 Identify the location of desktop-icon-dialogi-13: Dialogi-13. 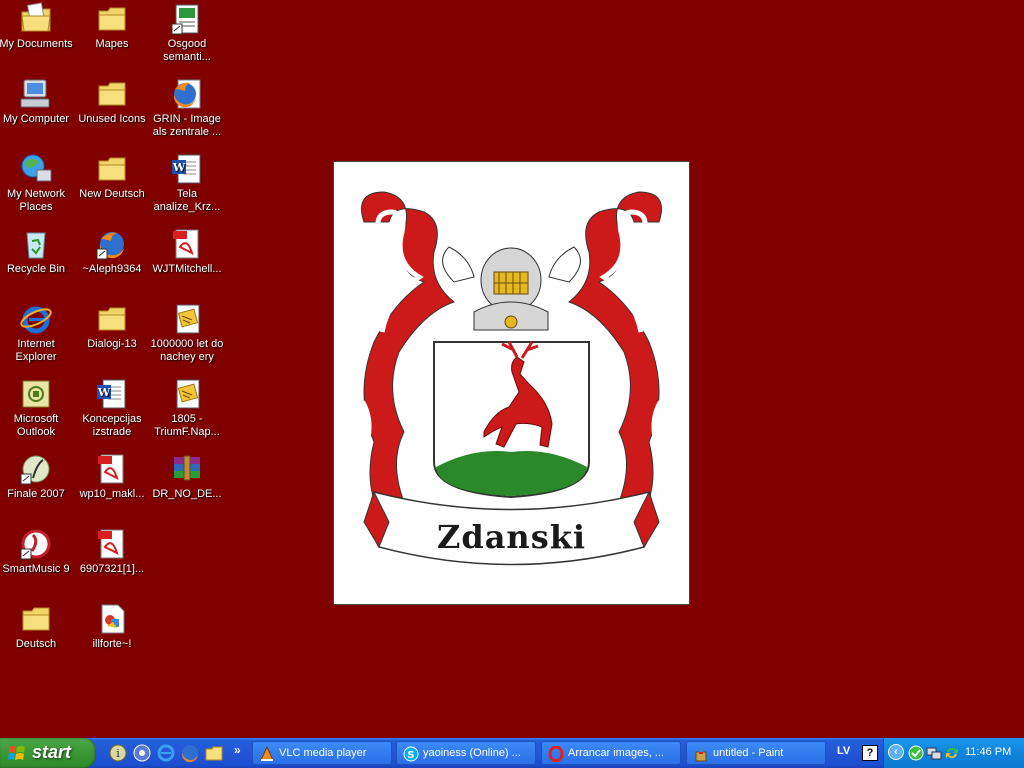
(112, 326).